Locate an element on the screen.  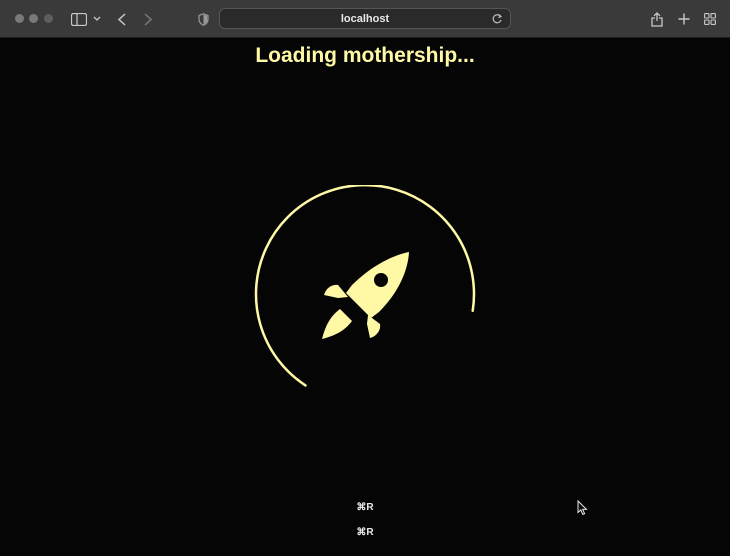
loading-spinner is located at coordinates (365, 286).